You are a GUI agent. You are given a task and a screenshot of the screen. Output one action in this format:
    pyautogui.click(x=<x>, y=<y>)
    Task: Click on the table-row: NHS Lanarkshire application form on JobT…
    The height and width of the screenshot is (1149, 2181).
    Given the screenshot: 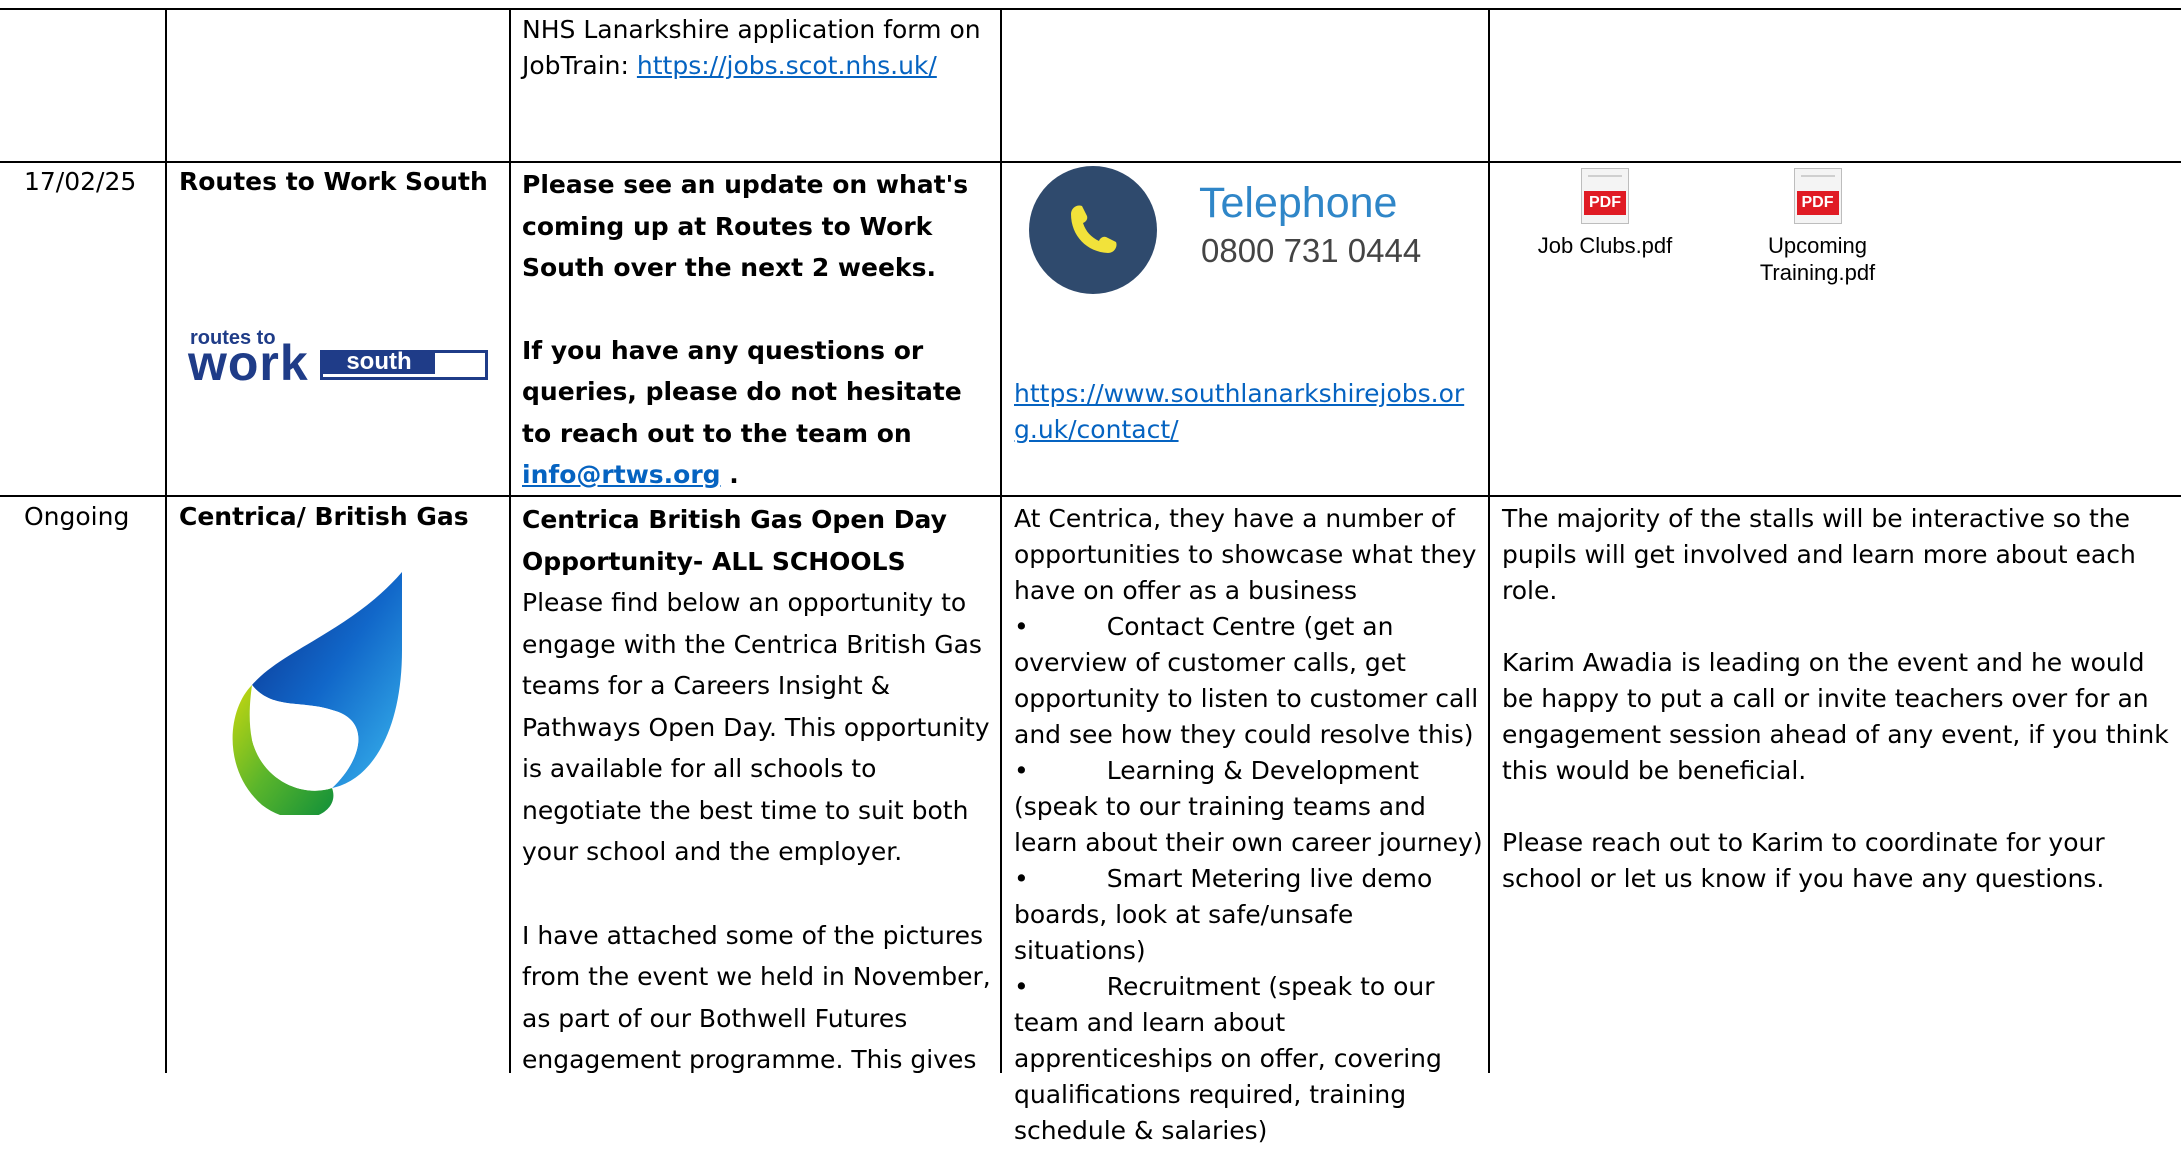 What is the action you would take?
    pyautogui.click(x=757, y=48)
    